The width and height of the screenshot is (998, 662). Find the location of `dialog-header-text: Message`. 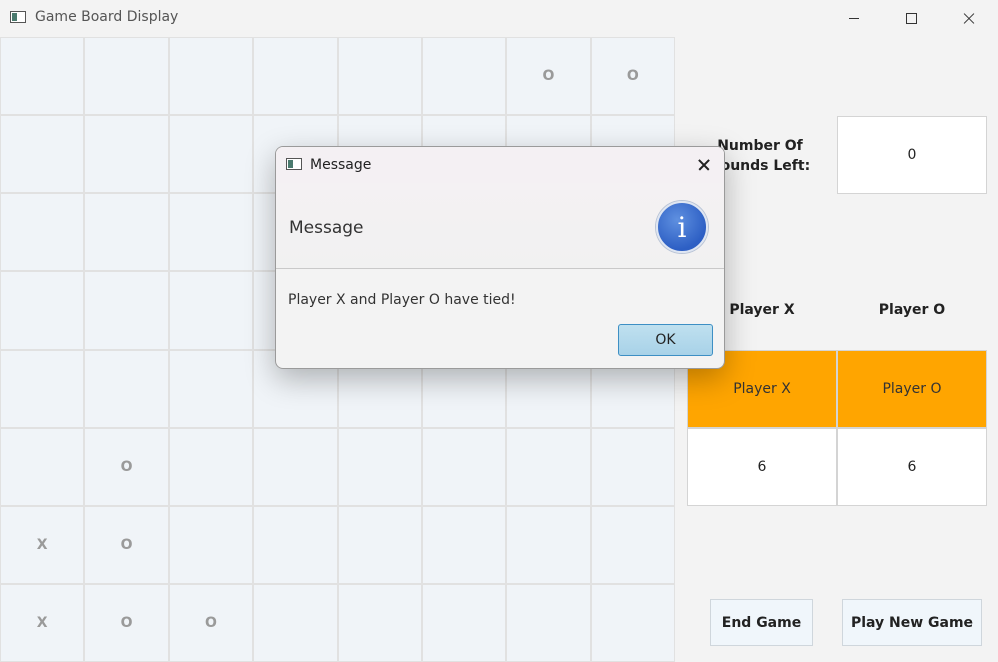

dialog-header-text: Message is located at coordinates (326, 228).